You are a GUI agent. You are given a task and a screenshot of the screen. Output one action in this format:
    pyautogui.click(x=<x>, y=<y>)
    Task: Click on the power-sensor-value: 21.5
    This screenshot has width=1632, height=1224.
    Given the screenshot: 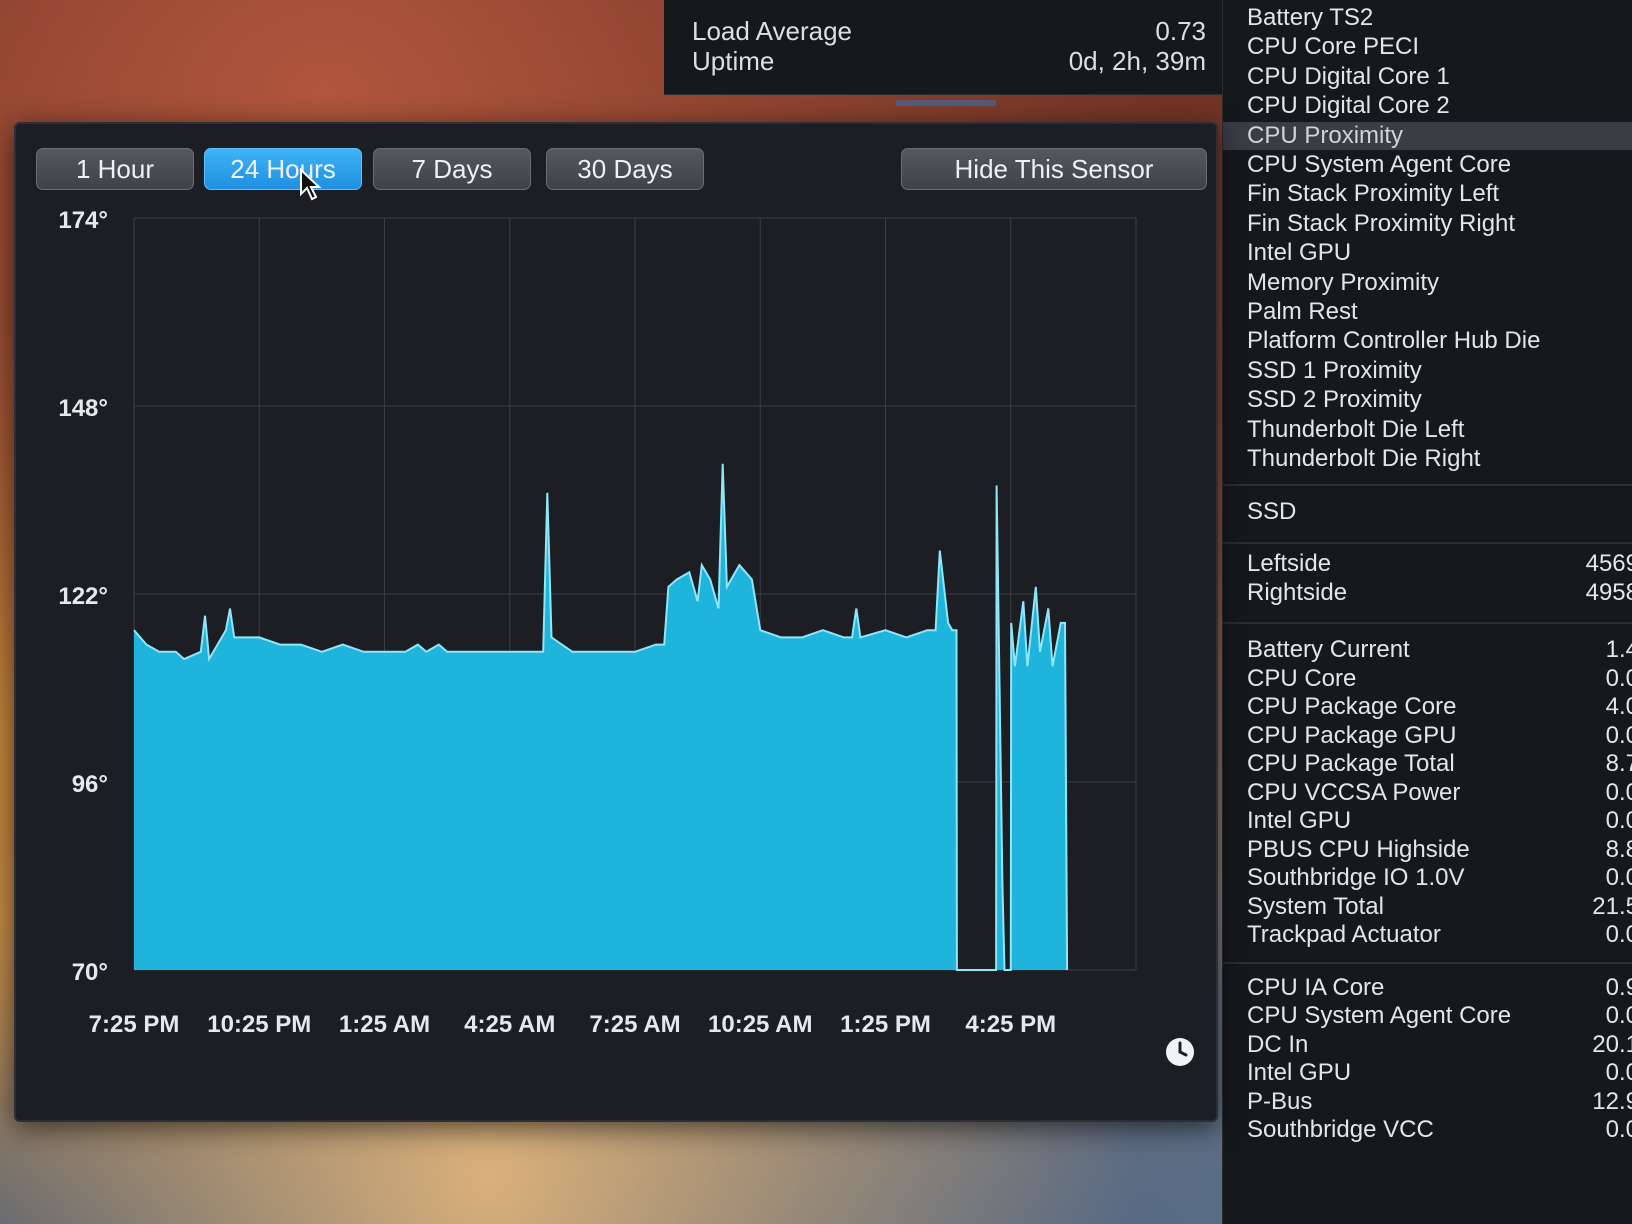 What is the action you would take?
    pyautogui.click(x=1612, y=906)
    